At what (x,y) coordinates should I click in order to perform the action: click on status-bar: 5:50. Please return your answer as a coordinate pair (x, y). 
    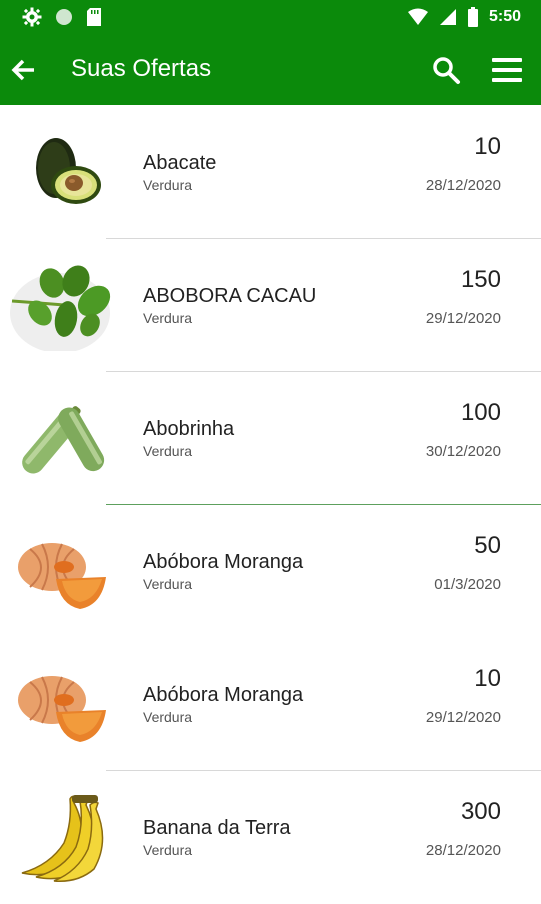
    Looking at the image, I should click on (270, 17).